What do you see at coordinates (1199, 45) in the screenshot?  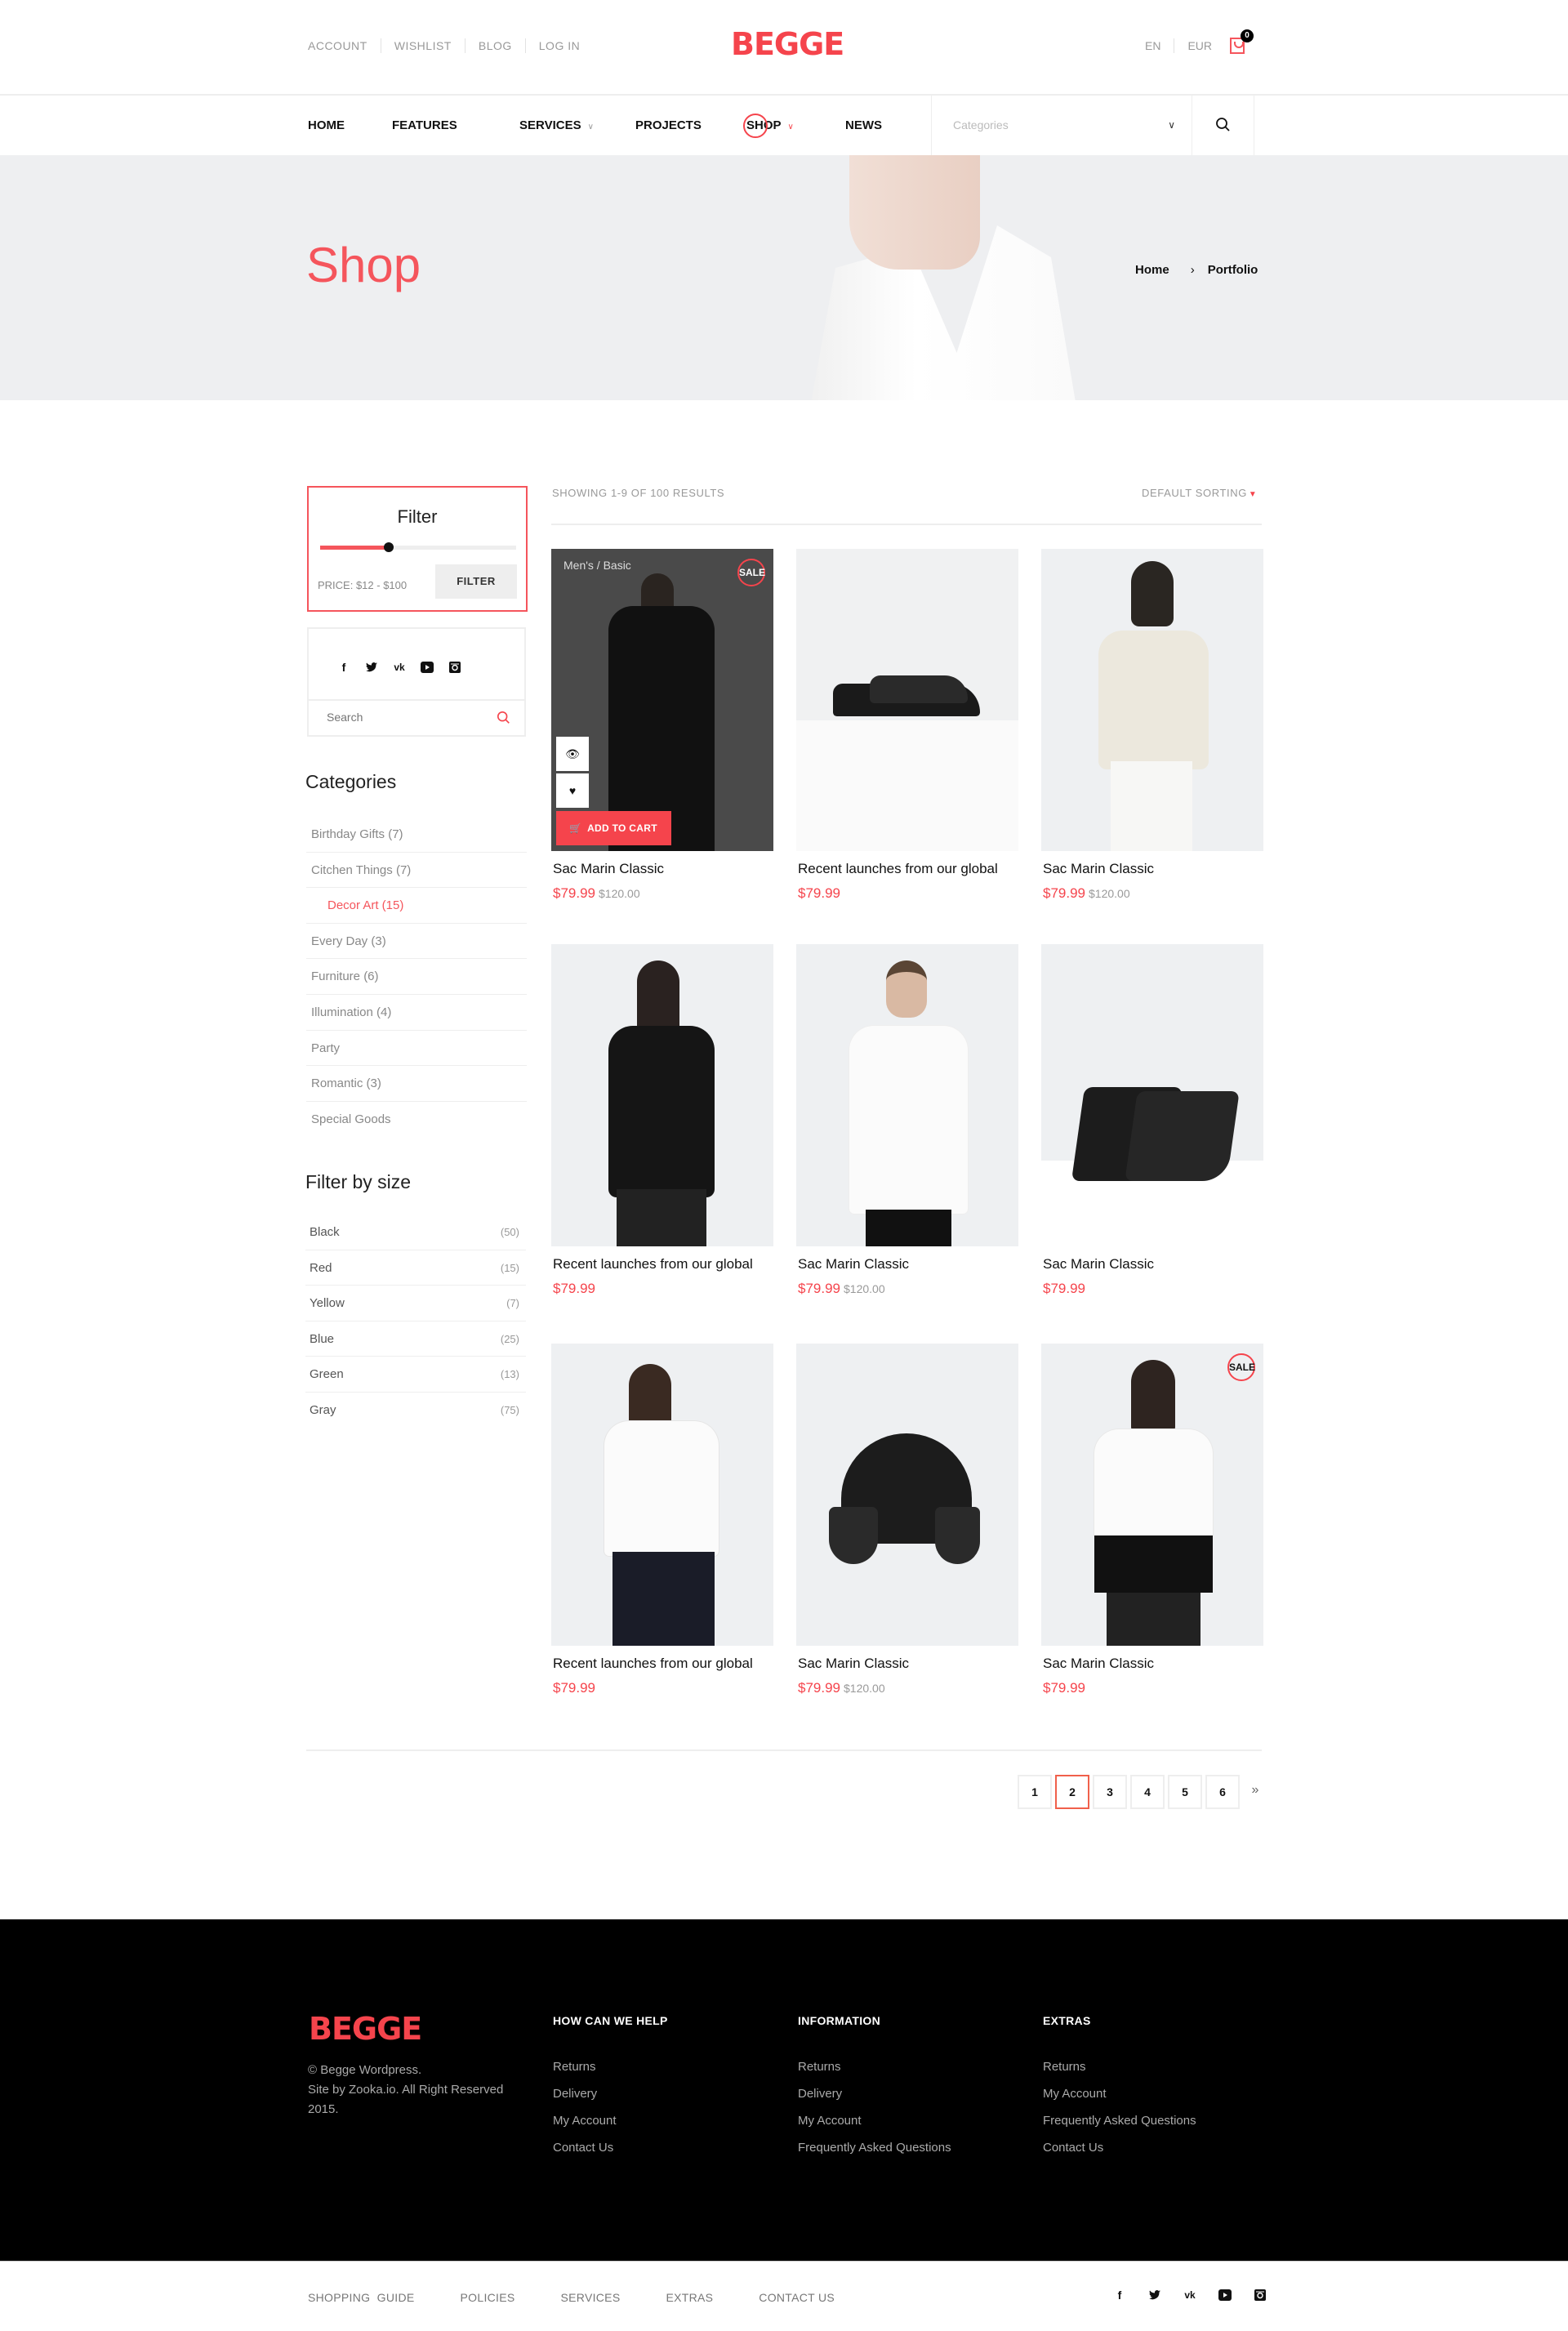 I see `currency-selector: EUR` at bounding box center [1199, 45].